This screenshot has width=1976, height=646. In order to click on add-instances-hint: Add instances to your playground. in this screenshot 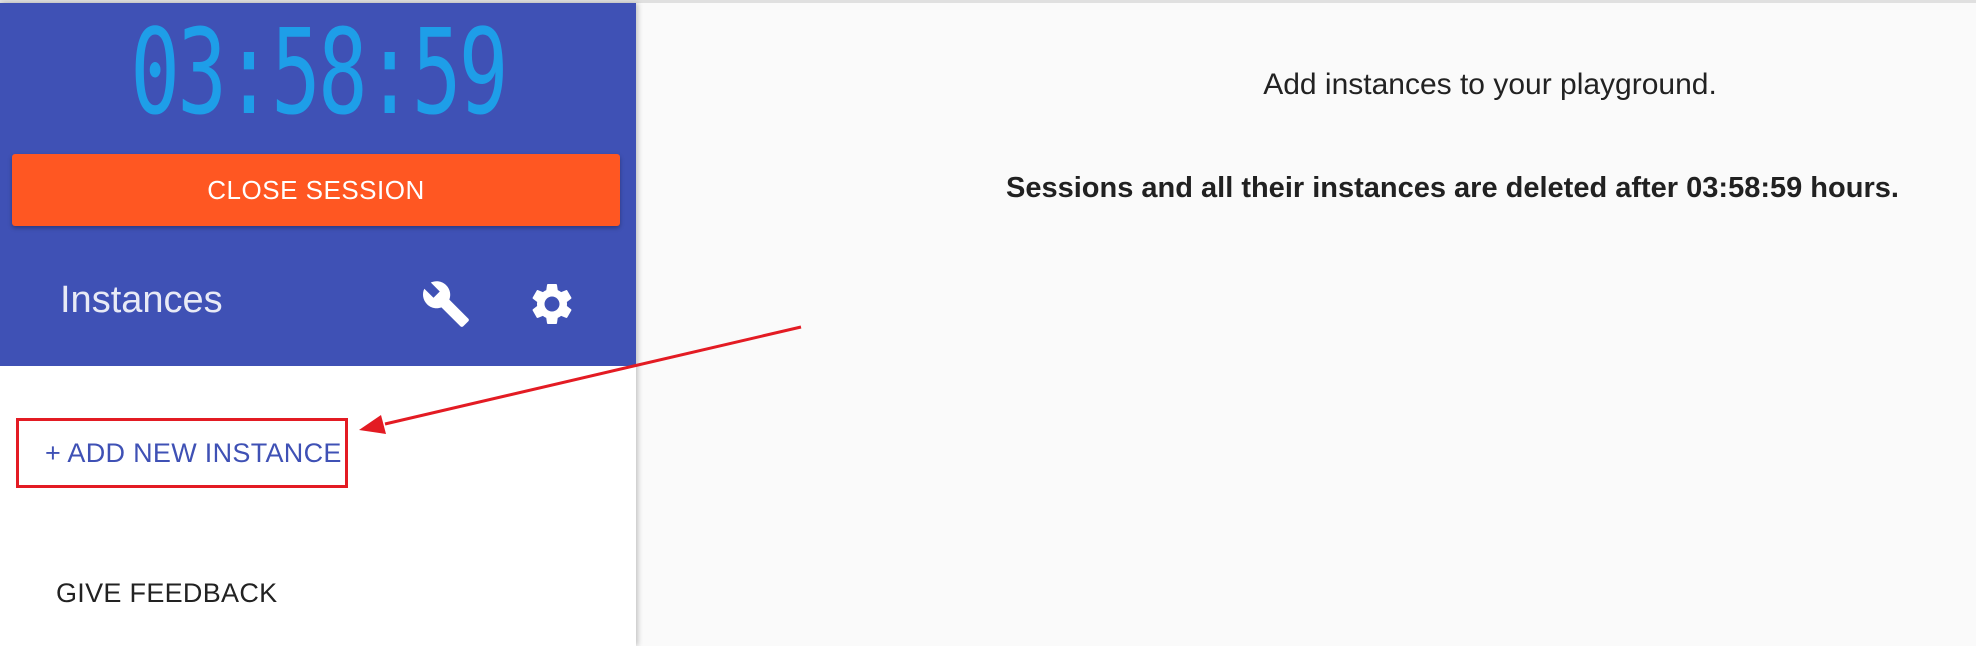, I will do `click(1490, 84)`.